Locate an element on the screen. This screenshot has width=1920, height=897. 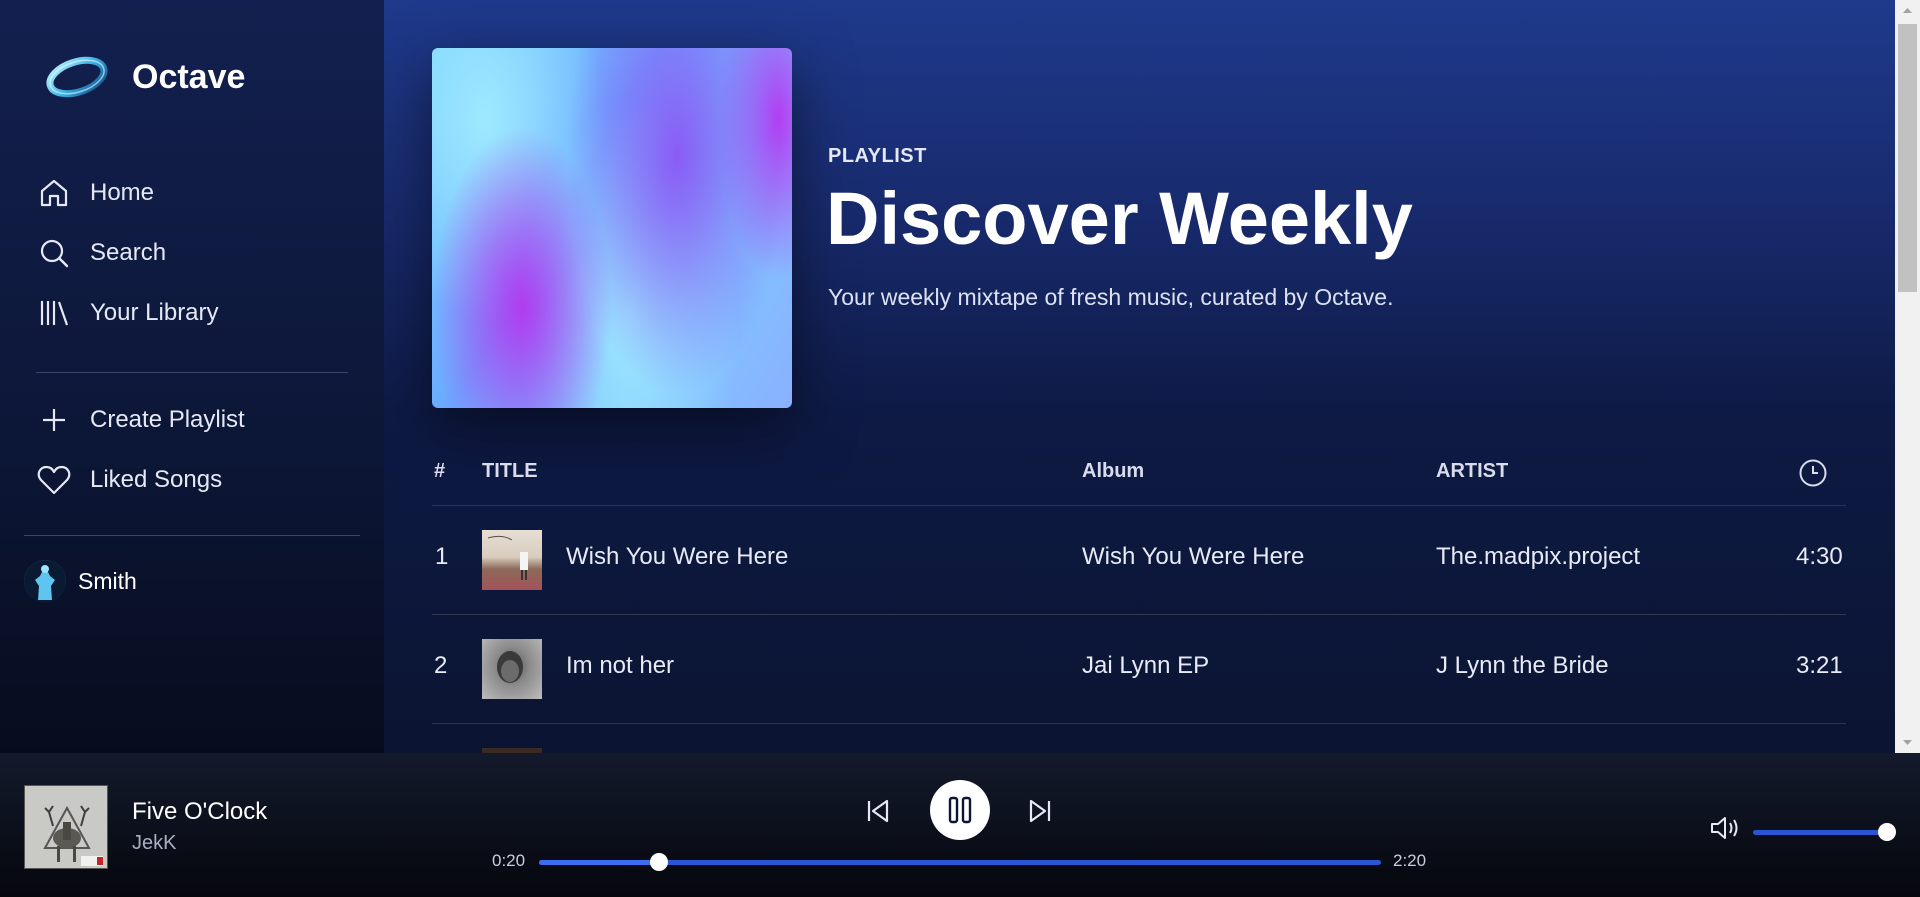
scrollbar-thumb is located at coordinates (1907, 158).